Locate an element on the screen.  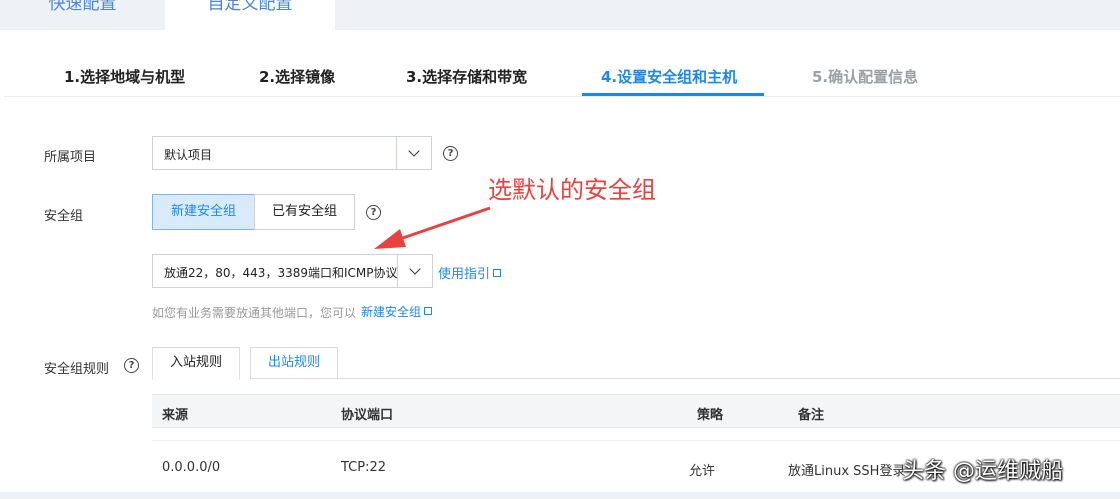
usage-guide-link-label: 使用指引 is located at coordinates (464, 274).